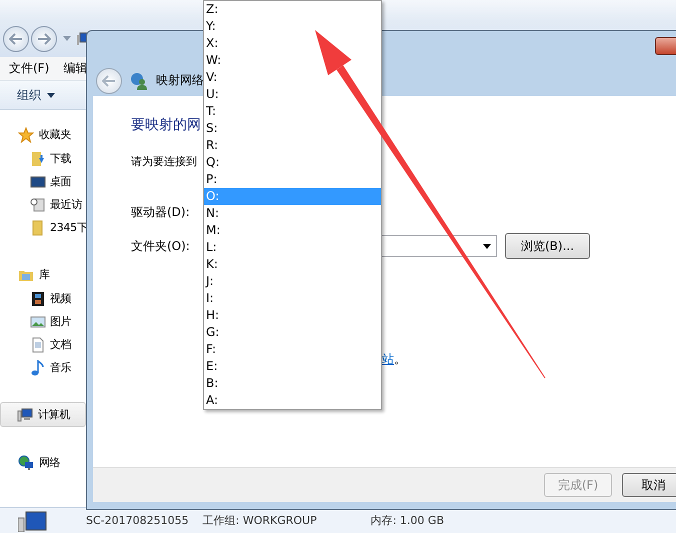  What do you see at coordinates (164, 161) in the screenshot?
I see `instruction-text: 请为要连接到` at bounding box center [164, 161].